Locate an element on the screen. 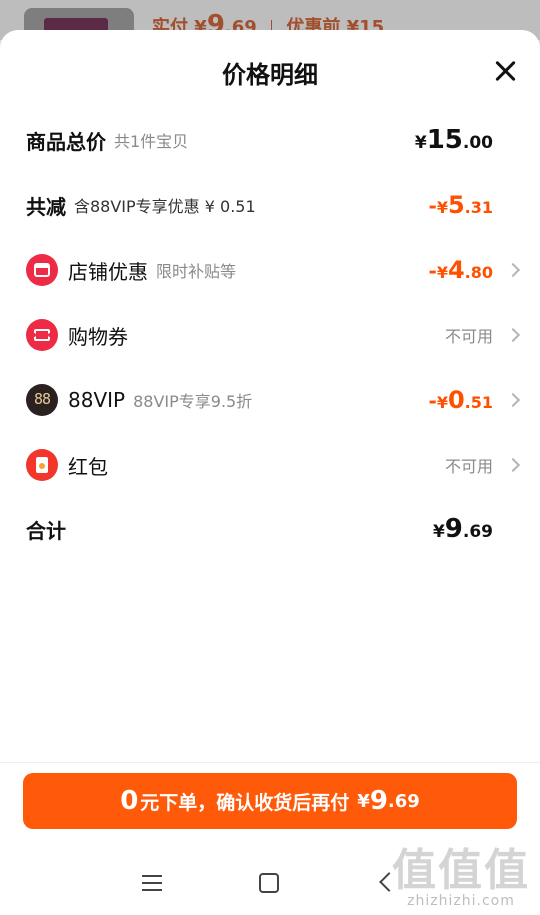 This screenshot has width=540, height=915. home-icon is located at coordinates (269, 883).